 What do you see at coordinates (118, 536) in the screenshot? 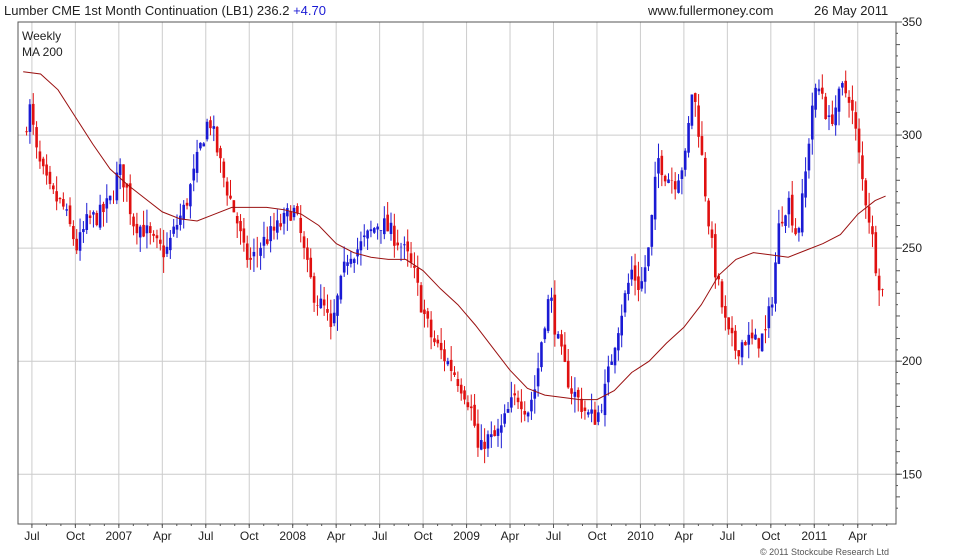
I see `x-tick-label: 2007` at bounding box center [118, 536].